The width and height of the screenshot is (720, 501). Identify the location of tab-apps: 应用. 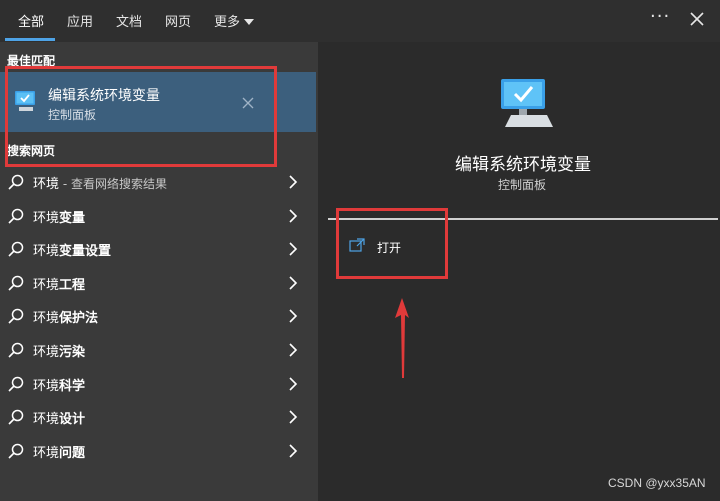
(80, 20).